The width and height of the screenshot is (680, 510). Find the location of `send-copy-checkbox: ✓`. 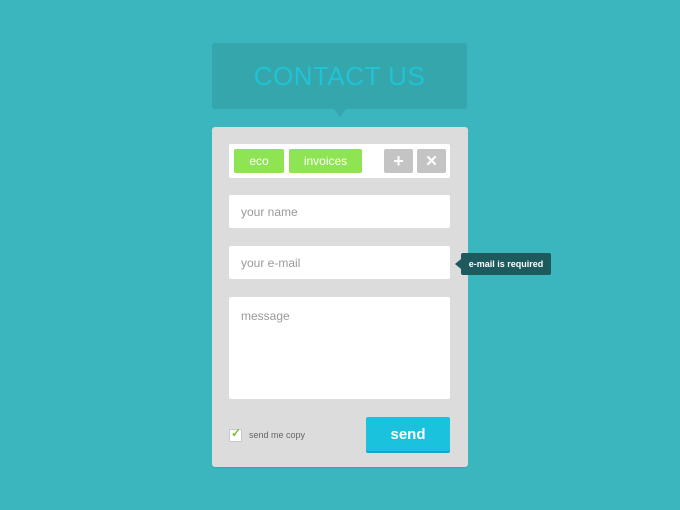

send-copy-checkbox: ✓ is located at coordinates (235, 434).